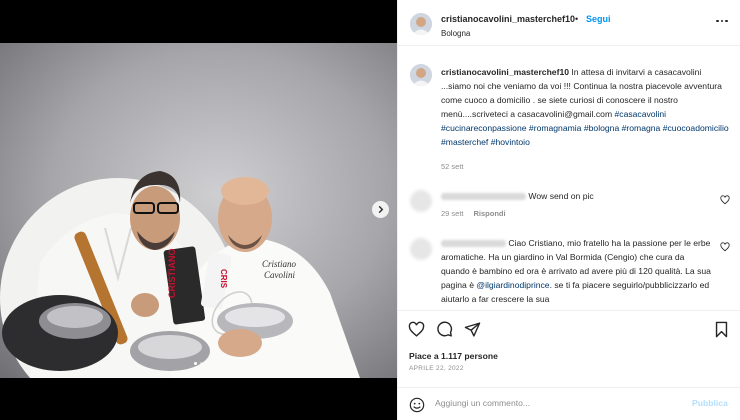 The image size is (740, 420). I want to click on more-options-button, so click(722, 21).